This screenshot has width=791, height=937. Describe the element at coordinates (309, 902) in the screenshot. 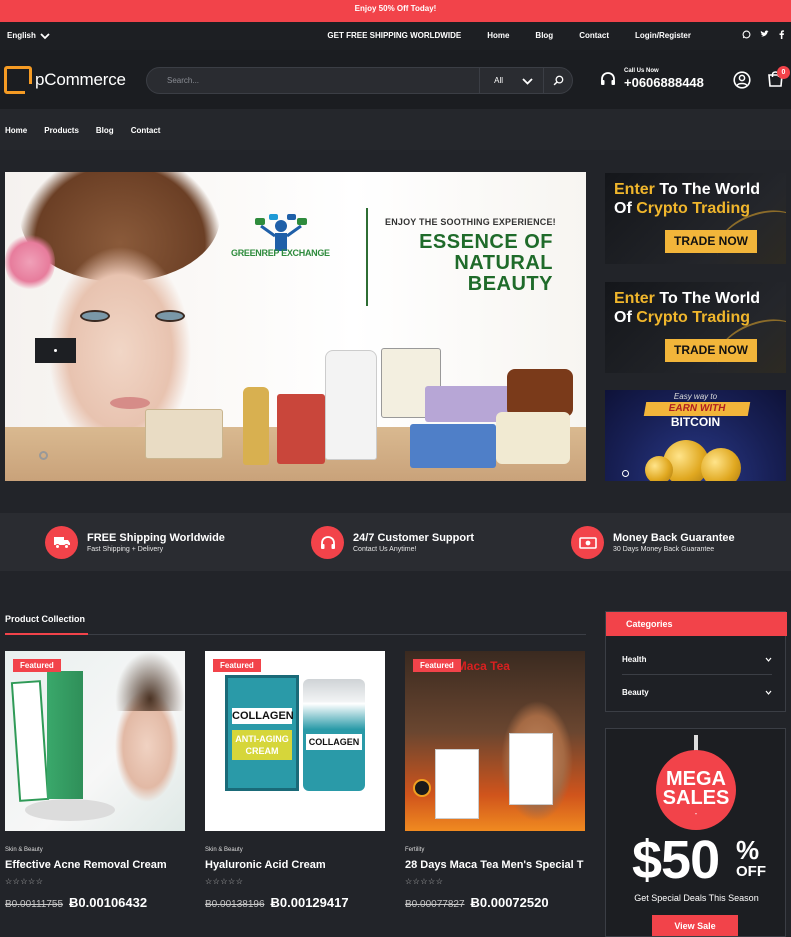

I see `price-new: Ƀ0.00129417` at that location.